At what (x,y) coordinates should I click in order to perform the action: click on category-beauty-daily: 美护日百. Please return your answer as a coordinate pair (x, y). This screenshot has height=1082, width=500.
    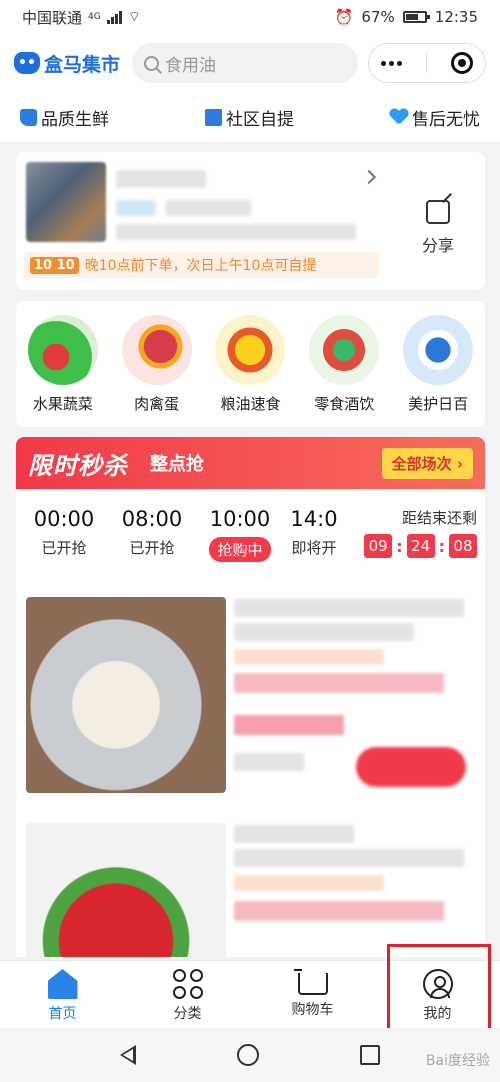
    Looking at the image, I should click on (438, 364).